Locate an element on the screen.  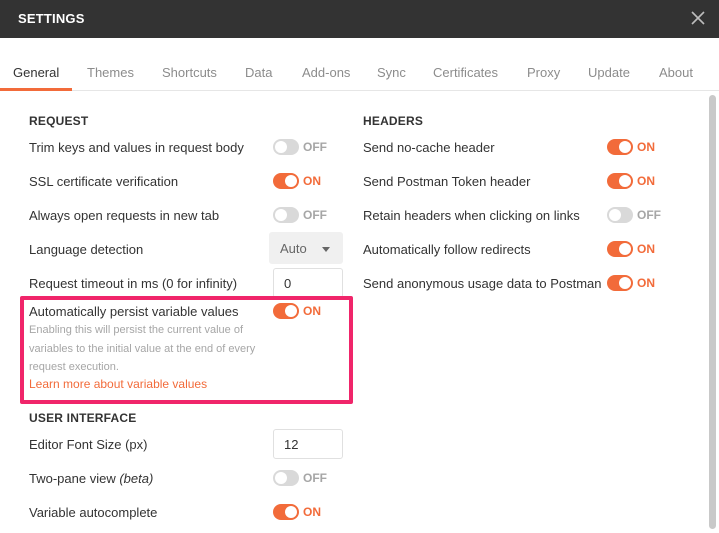
follow-redirects-label: Automatically follow redirects is located at coordinates (447, 249).